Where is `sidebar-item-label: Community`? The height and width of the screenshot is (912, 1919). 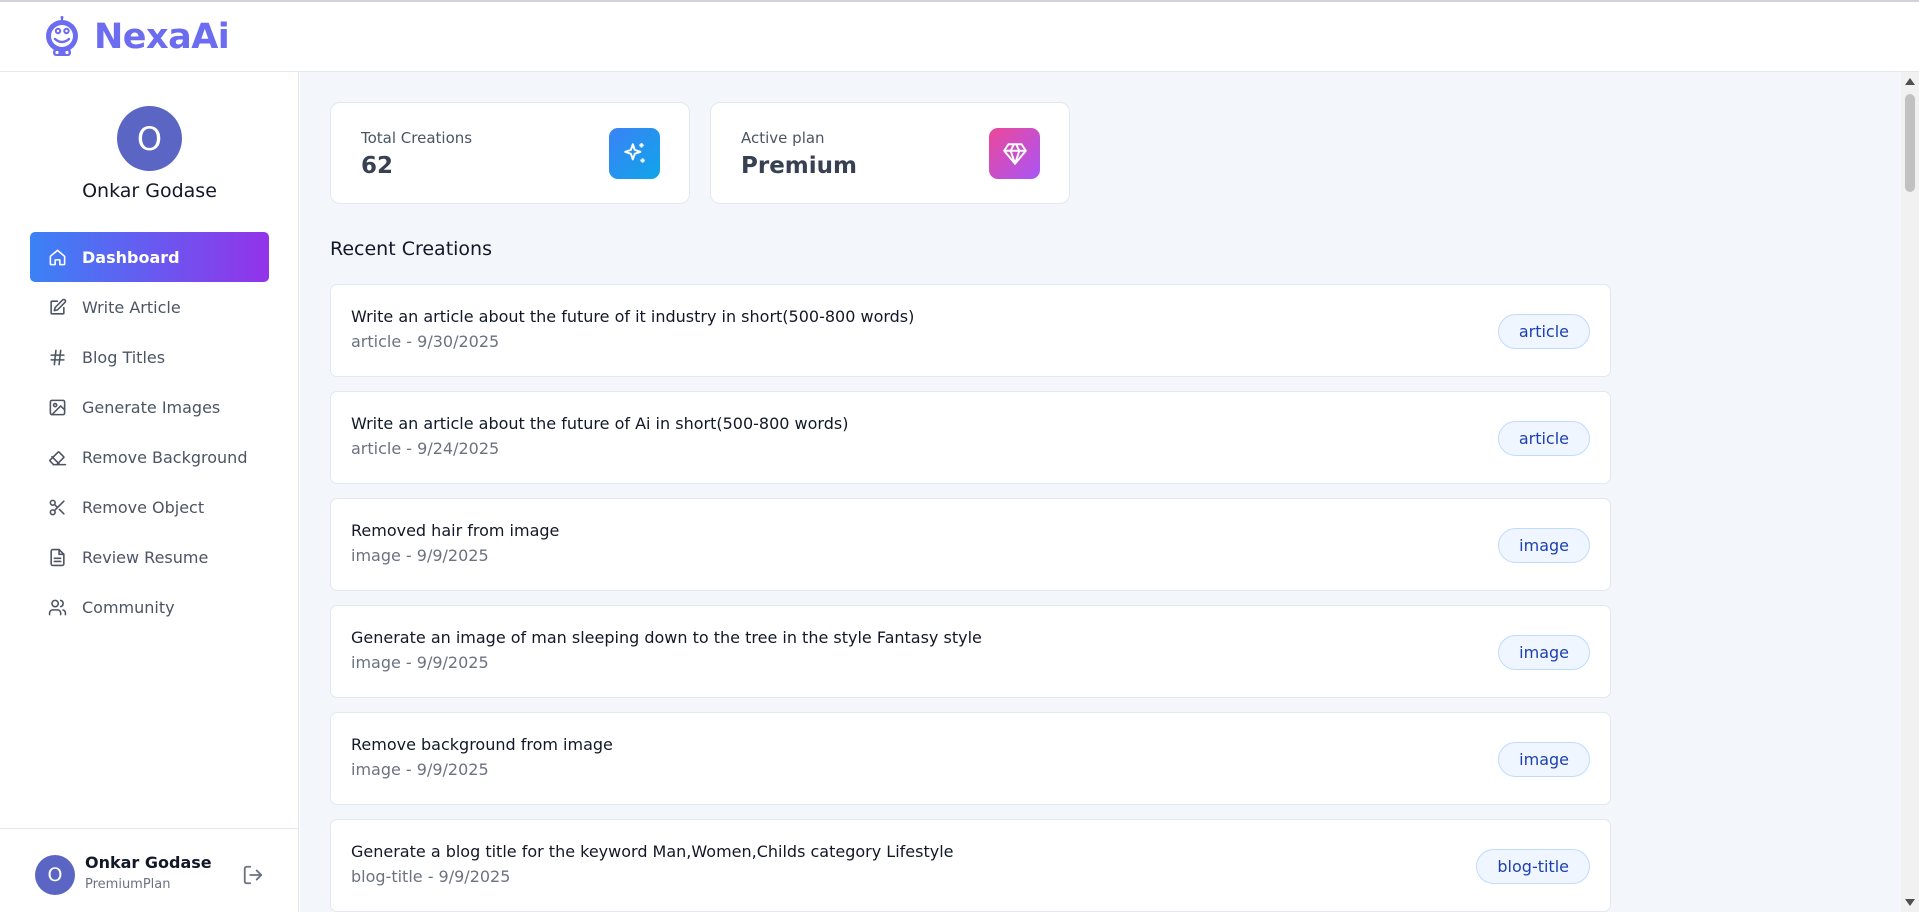 sidebar-item-label: Community is located at coordinates (128, 607).